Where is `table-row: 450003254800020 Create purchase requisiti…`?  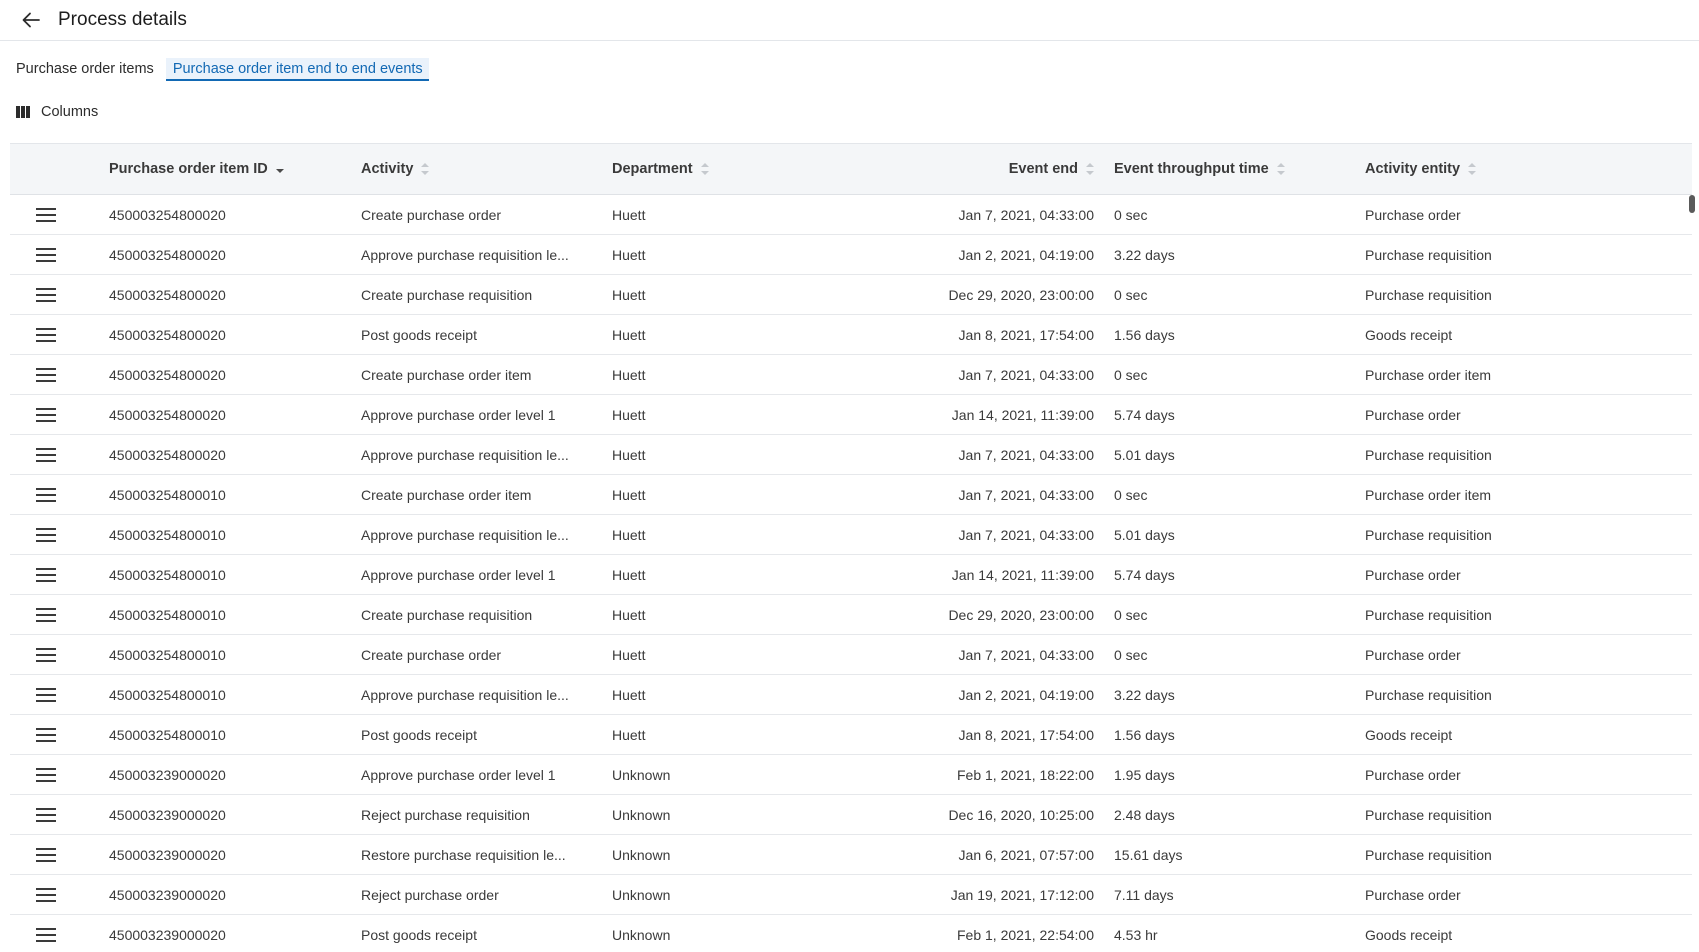
table-row: 450003254800020 Create purchase requisiti… is located at coordinates (851, 295).